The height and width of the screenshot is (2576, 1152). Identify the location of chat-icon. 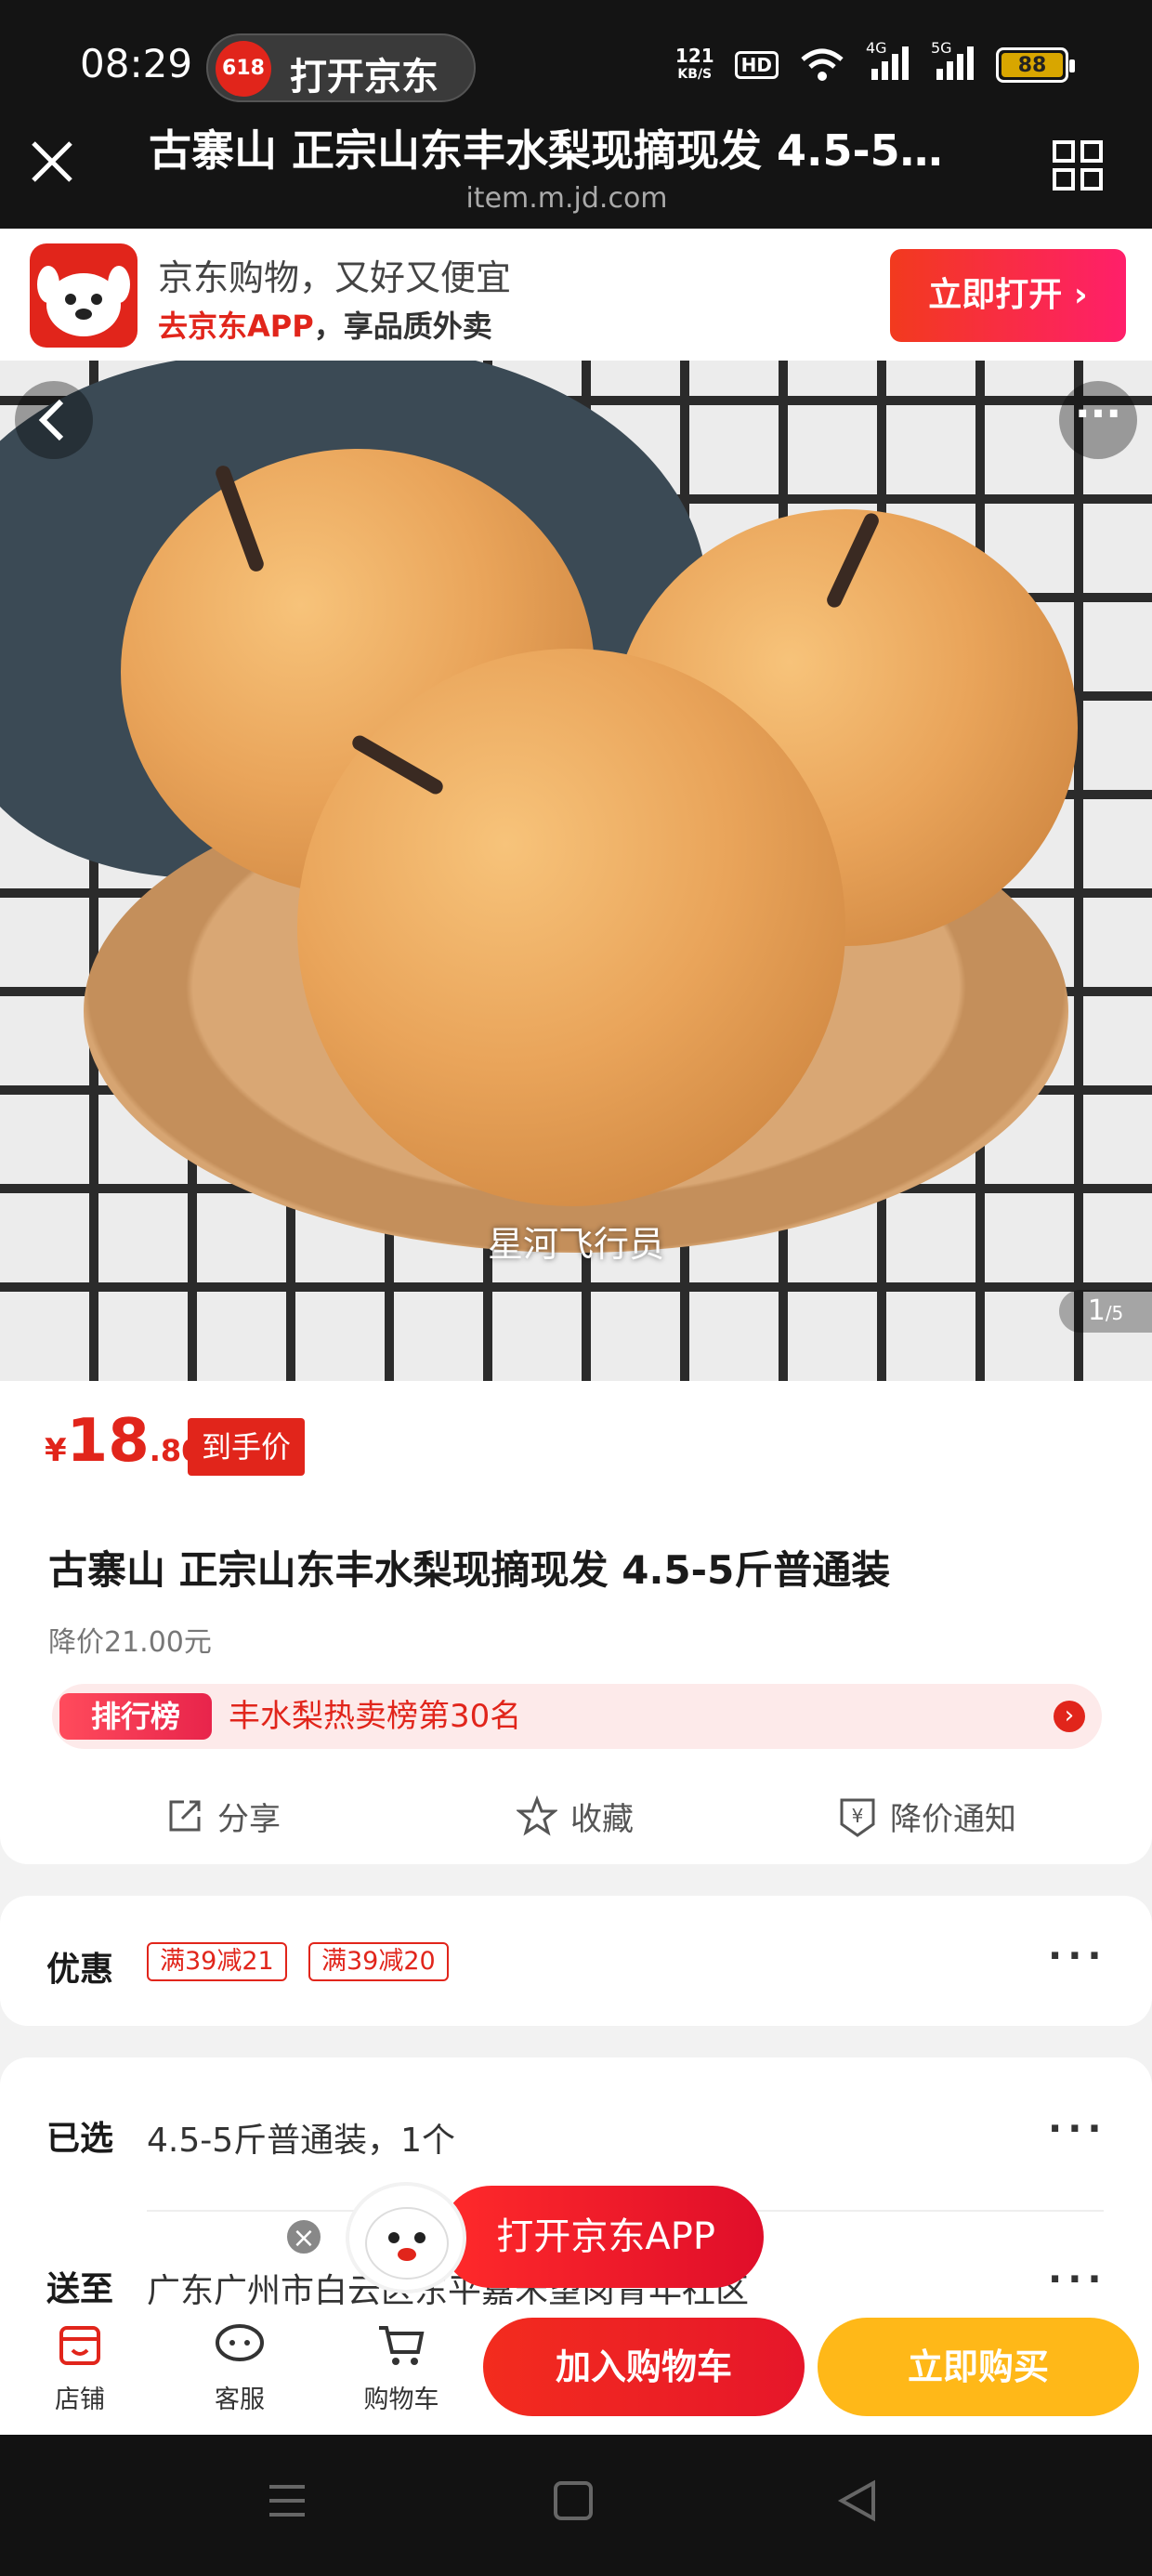
(240, 2342).